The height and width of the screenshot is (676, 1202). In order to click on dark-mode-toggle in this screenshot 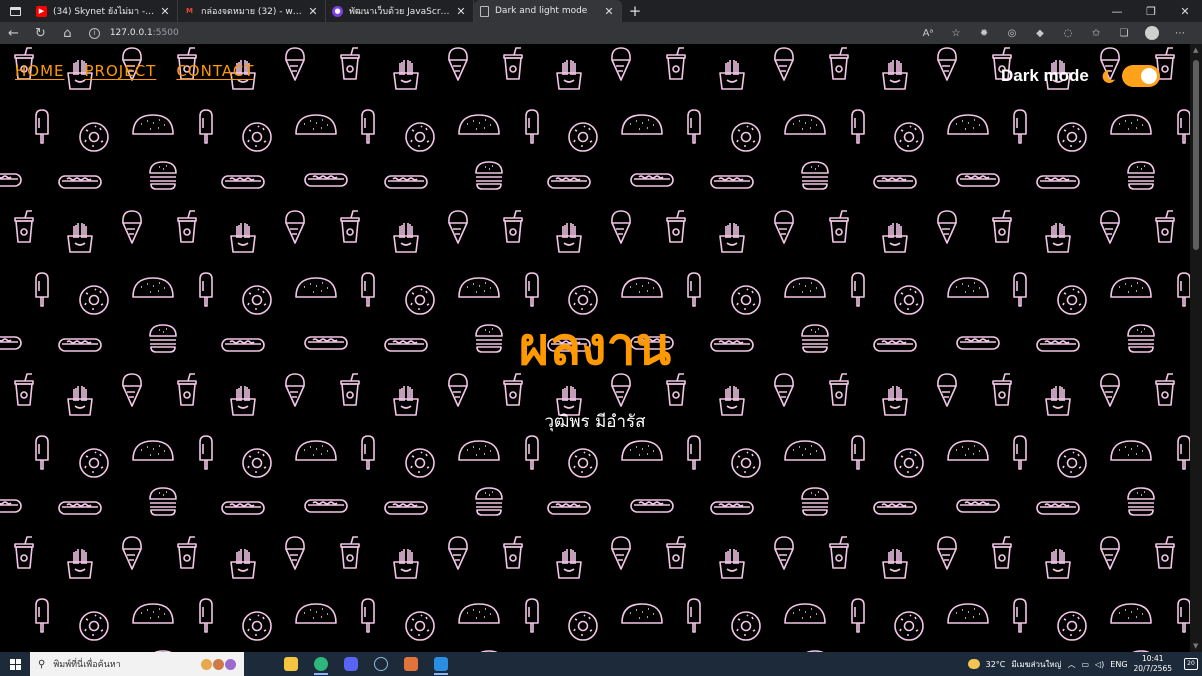, I will do `click(1140, 76)`.